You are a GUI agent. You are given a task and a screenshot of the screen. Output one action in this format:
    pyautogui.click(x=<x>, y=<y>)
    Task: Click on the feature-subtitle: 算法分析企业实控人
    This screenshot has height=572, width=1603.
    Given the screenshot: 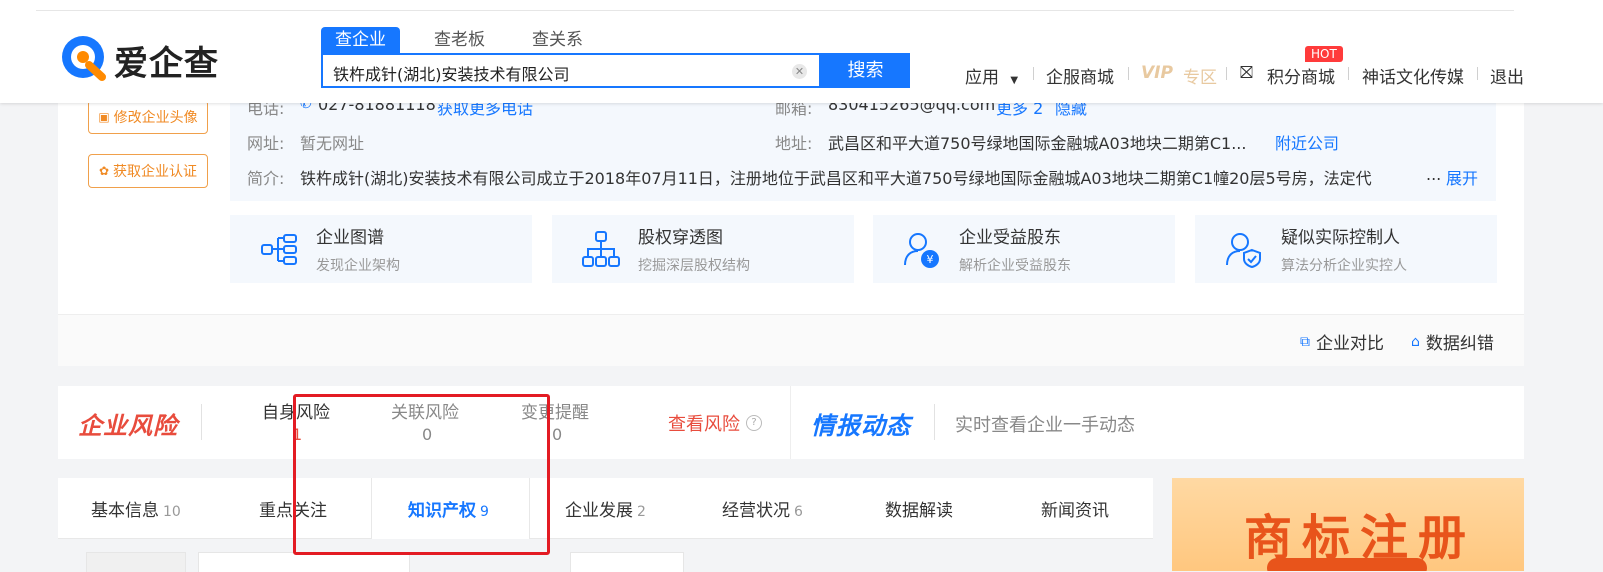 What is the action you would take?
    pyautogui.click(x=1344, y=266)
    